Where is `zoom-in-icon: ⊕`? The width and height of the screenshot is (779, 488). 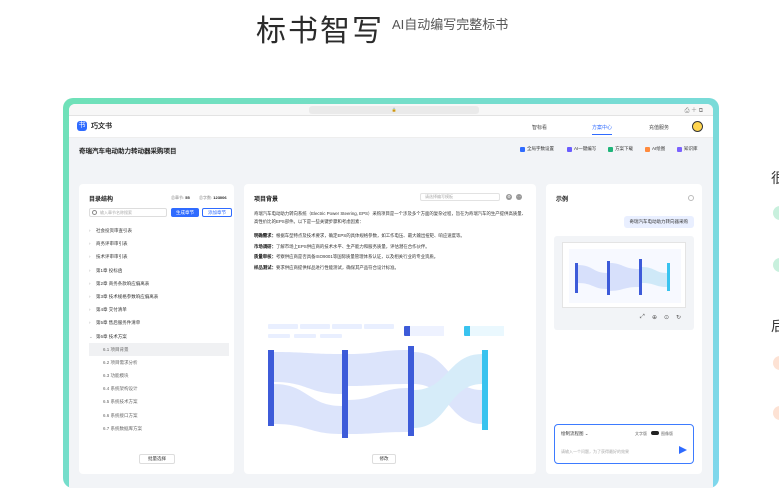 zoom-in-icon: ⊕ is located at coordinates (654, 317).